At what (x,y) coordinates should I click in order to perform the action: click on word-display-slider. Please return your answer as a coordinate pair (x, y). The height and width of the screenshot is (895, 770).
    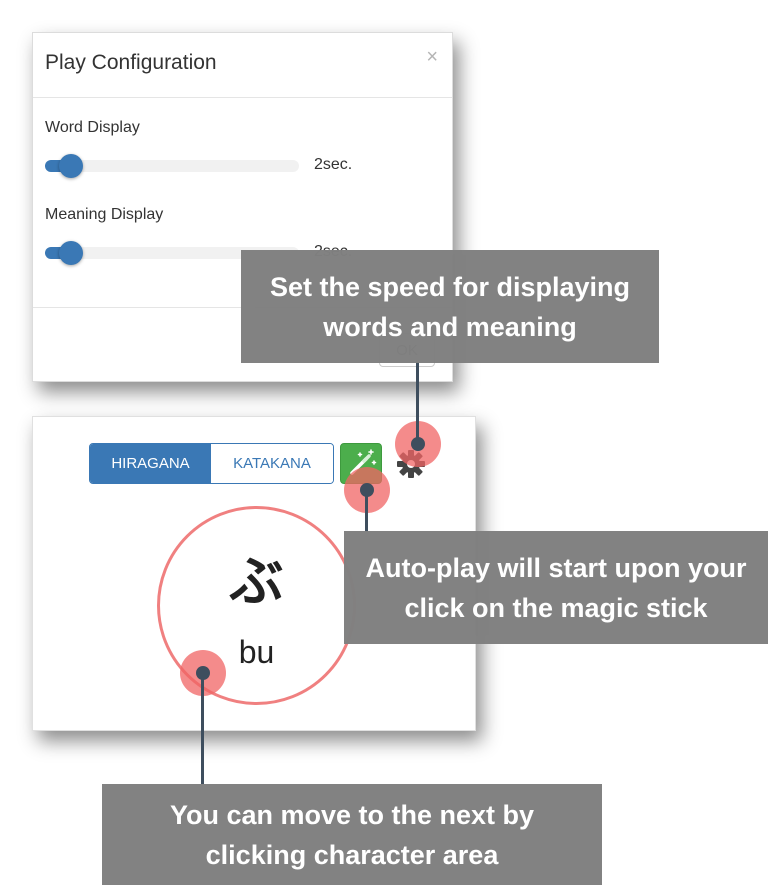
    Looking at the image, I should click on (172, 166).